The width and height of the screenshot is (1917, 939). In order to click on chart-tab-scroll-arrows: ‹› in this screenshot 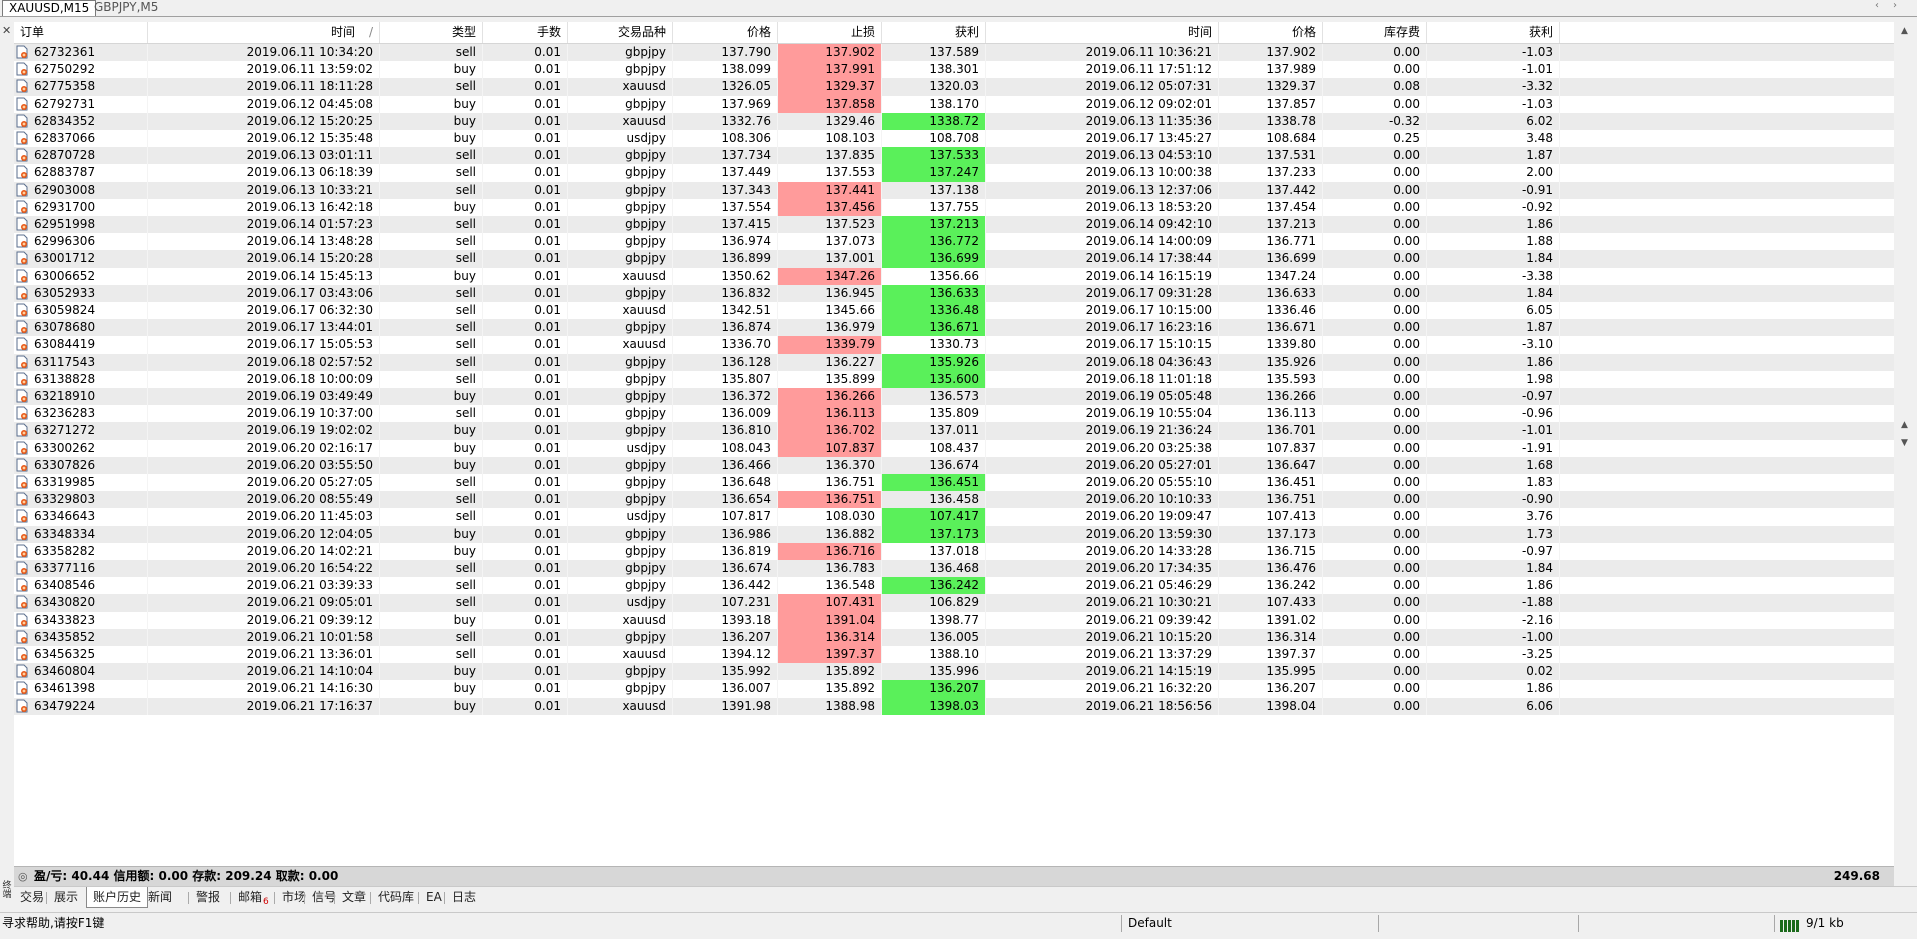, I will do `click(1893, 5)`.